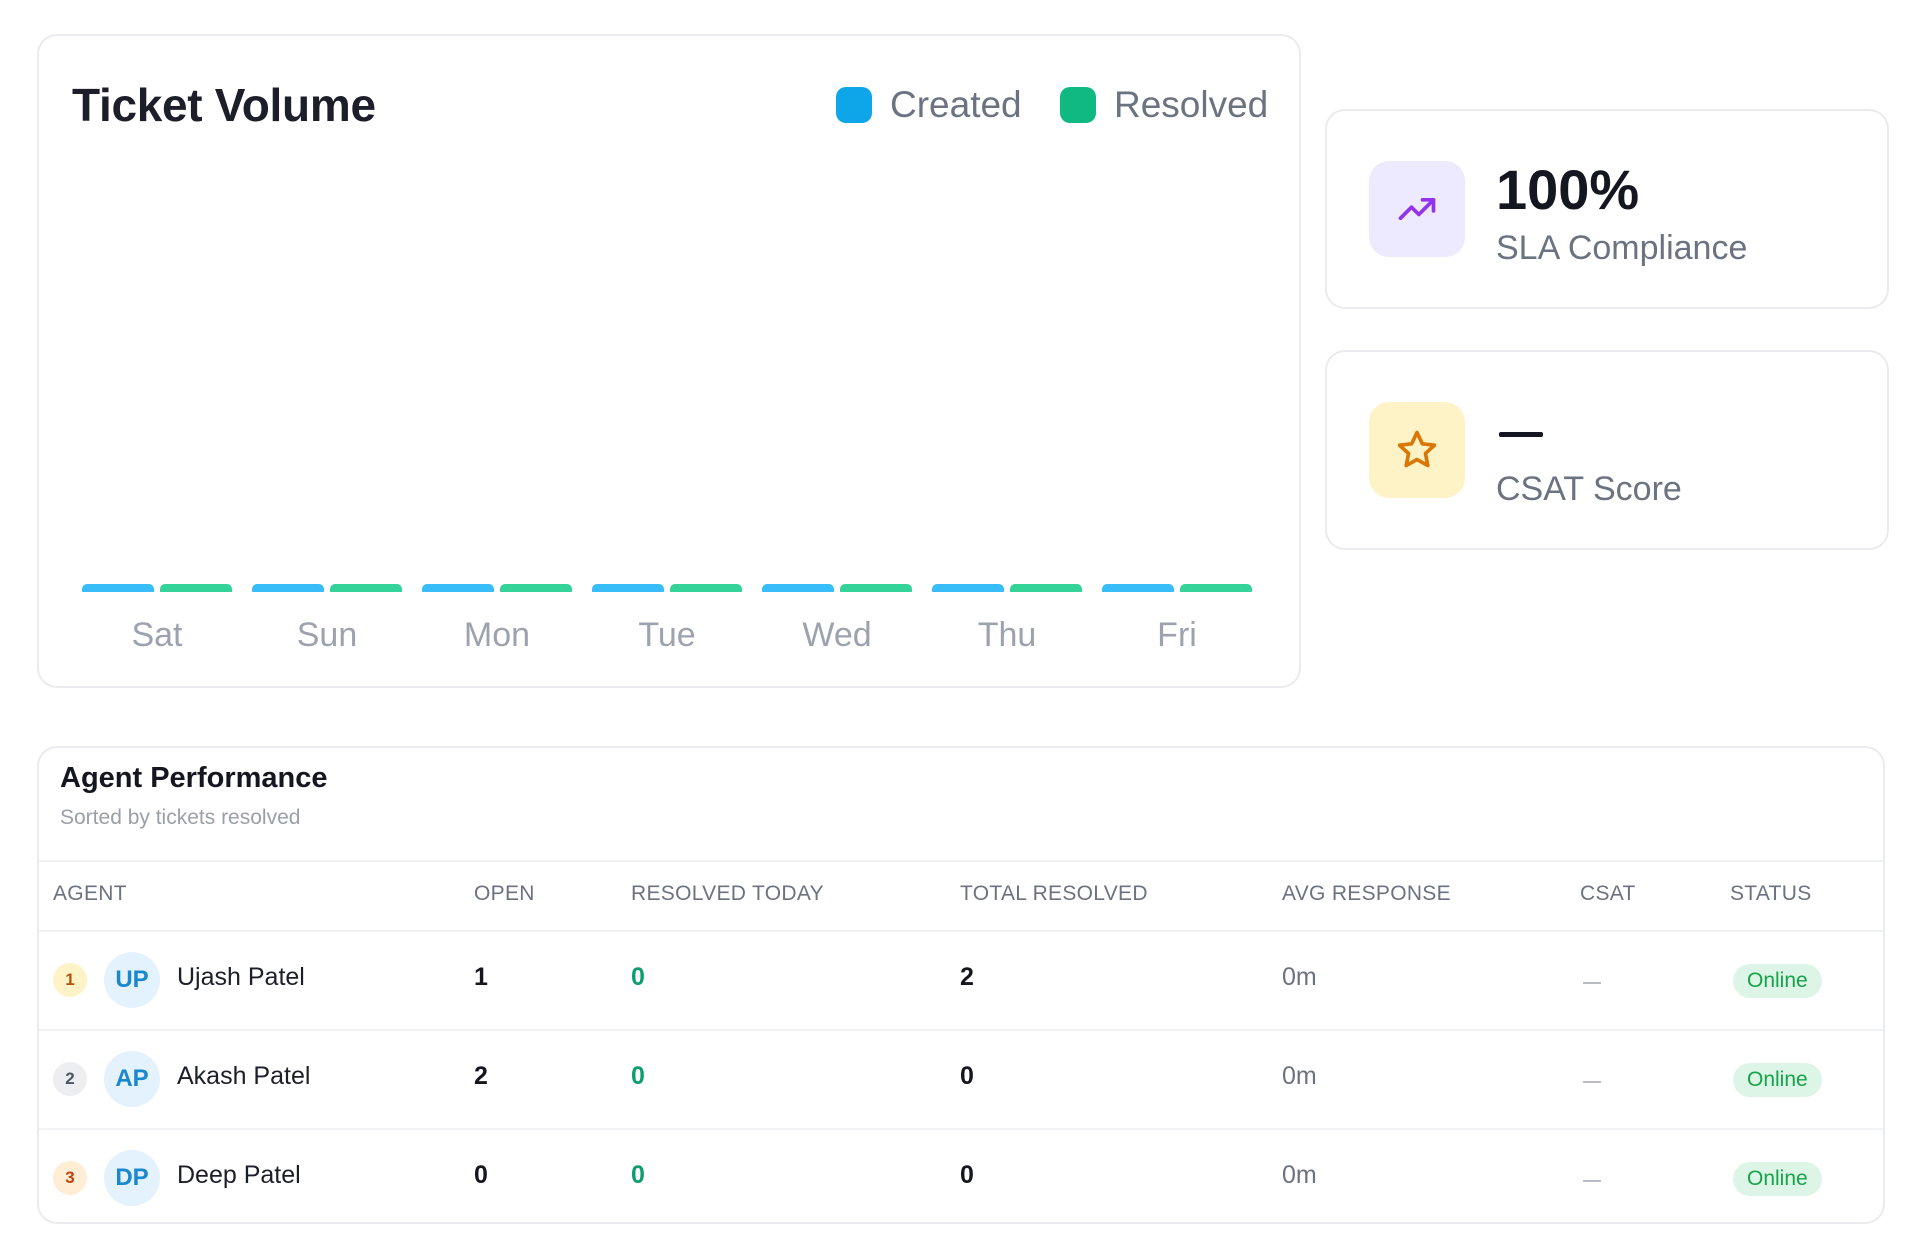 The width and height of the screenshot is (1920, 1248). What do you see at coordinates (244, 1076) in the screenshot?
I see `agent-name: Akash Patel` at bounding box center [244, 1076].